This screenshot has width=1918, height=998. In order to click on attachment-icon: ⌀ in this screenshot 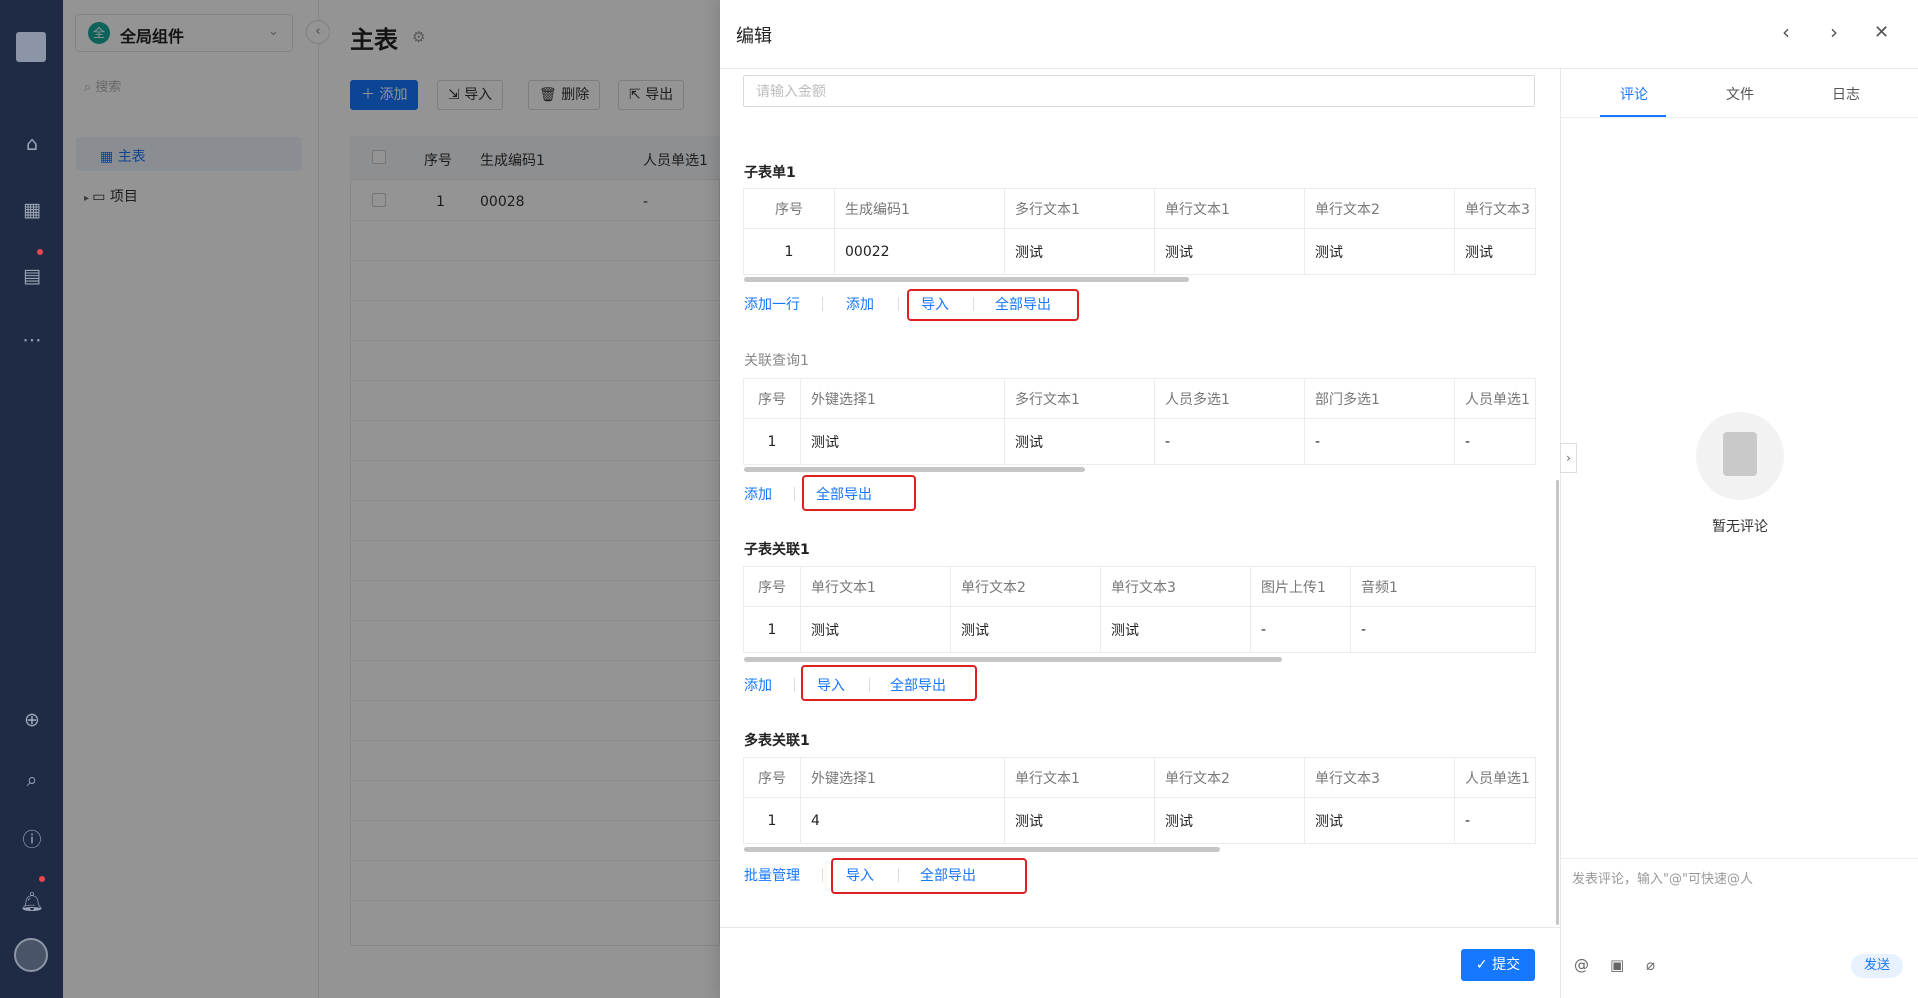, I will do `click(1650, 965)`.